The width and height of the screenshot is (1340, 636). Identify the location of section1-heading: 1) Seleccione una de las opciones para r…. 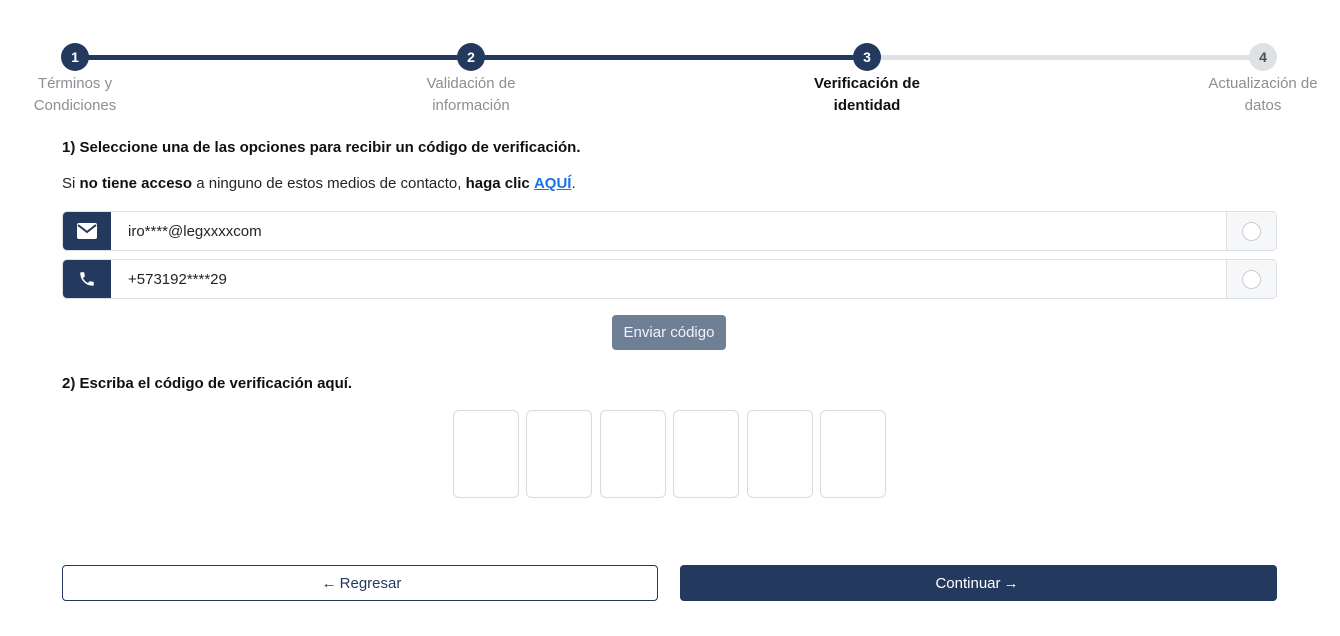
(321, 147).